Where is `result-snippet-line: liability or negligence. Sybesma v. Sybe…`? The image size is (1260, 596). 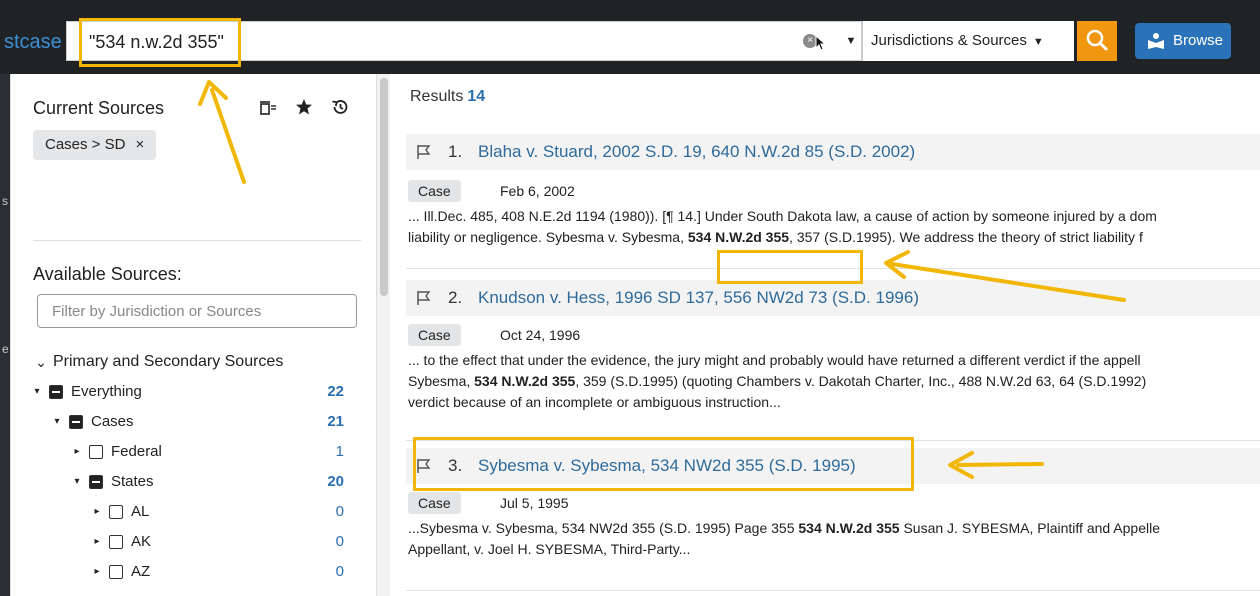
result-snippet-line: liability or negligence. Sybesma v. Sybe… is located at coordinates (775, 237).